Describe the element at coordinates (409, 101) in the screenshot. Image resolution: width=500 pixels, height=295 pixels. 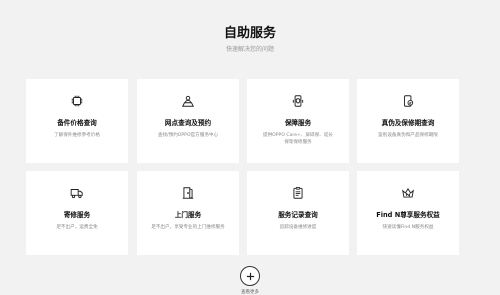
I see `phone-check-icon` at that location.